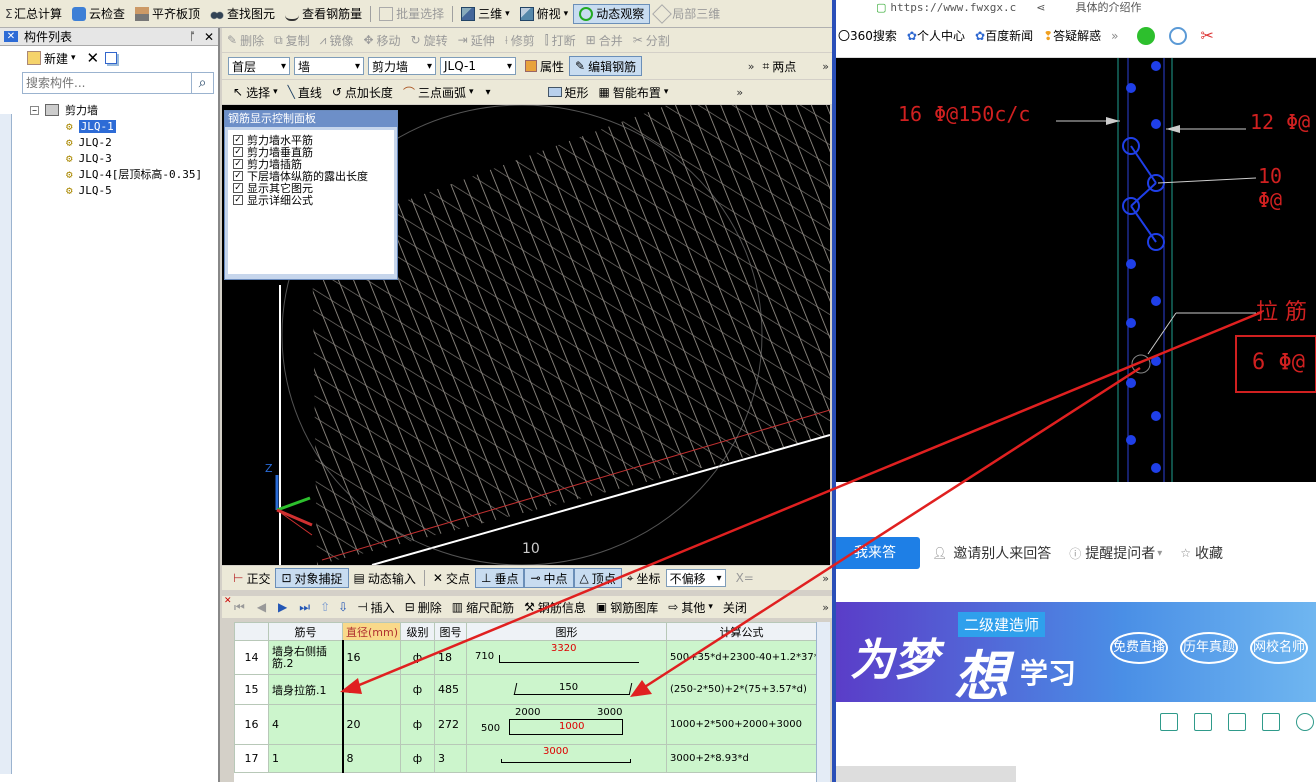 This screenshot has height=782, width=1316. What do you see at coordinates (259, 66) in the screenshot?
I see `floor-select: 首层` at bounding box center [259, 66].